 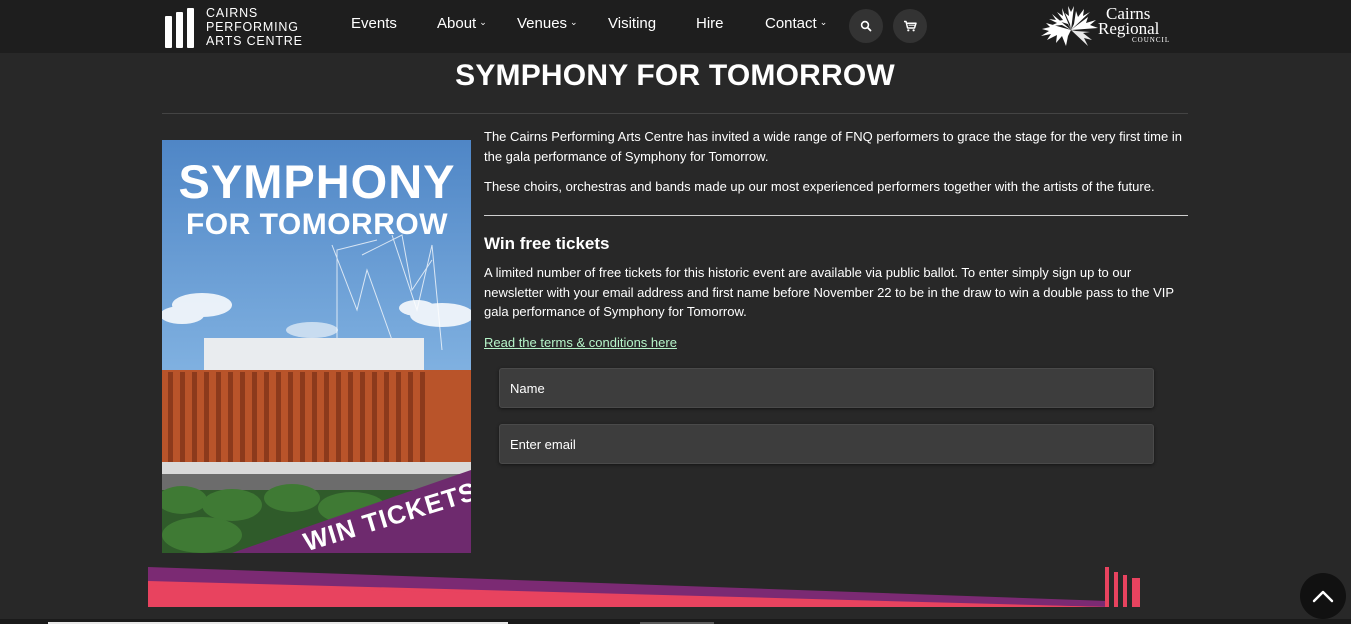 I want to click on nav-contact: Contact ⌄, so click(x=796, y=23).